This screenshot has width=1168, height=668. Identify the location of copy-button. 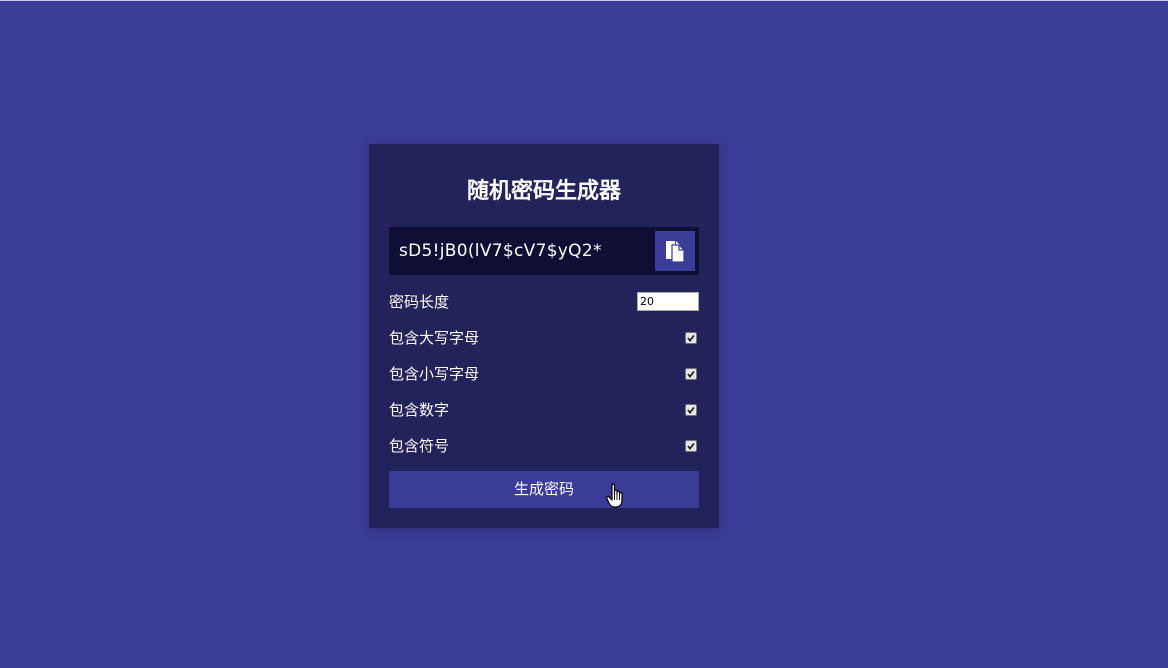
(675, 251).